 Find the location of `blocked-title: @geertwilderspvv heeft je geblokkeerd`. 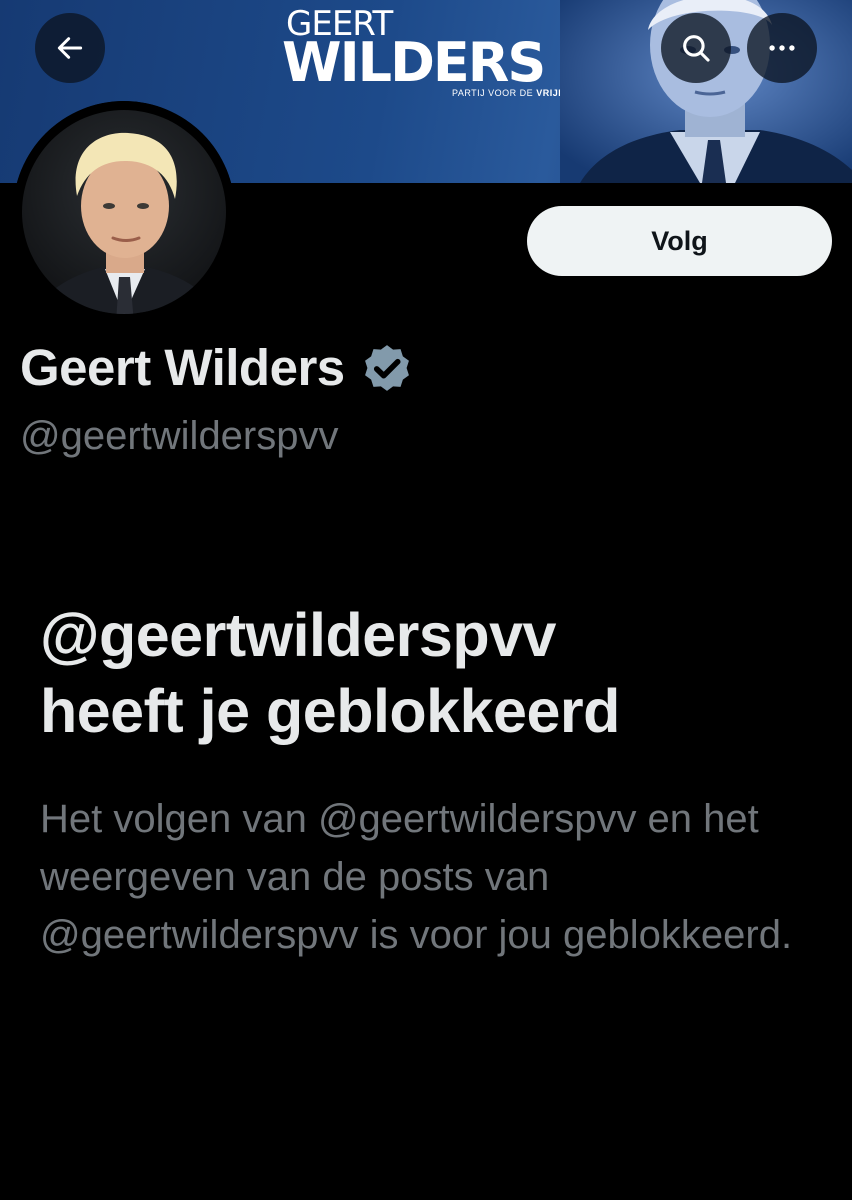

blocked-title: @geertwilderspvv heeft je geblokkeerd is located at coordinates (435, 673).